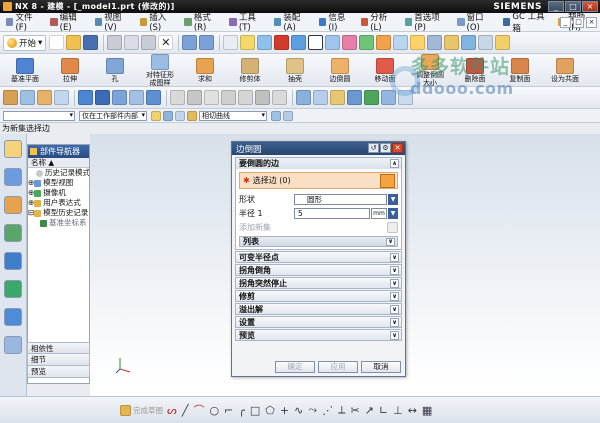 The height and width of the screenshot is (423, 600). I want to click on rectangle-icon: □, so click(255, 410).